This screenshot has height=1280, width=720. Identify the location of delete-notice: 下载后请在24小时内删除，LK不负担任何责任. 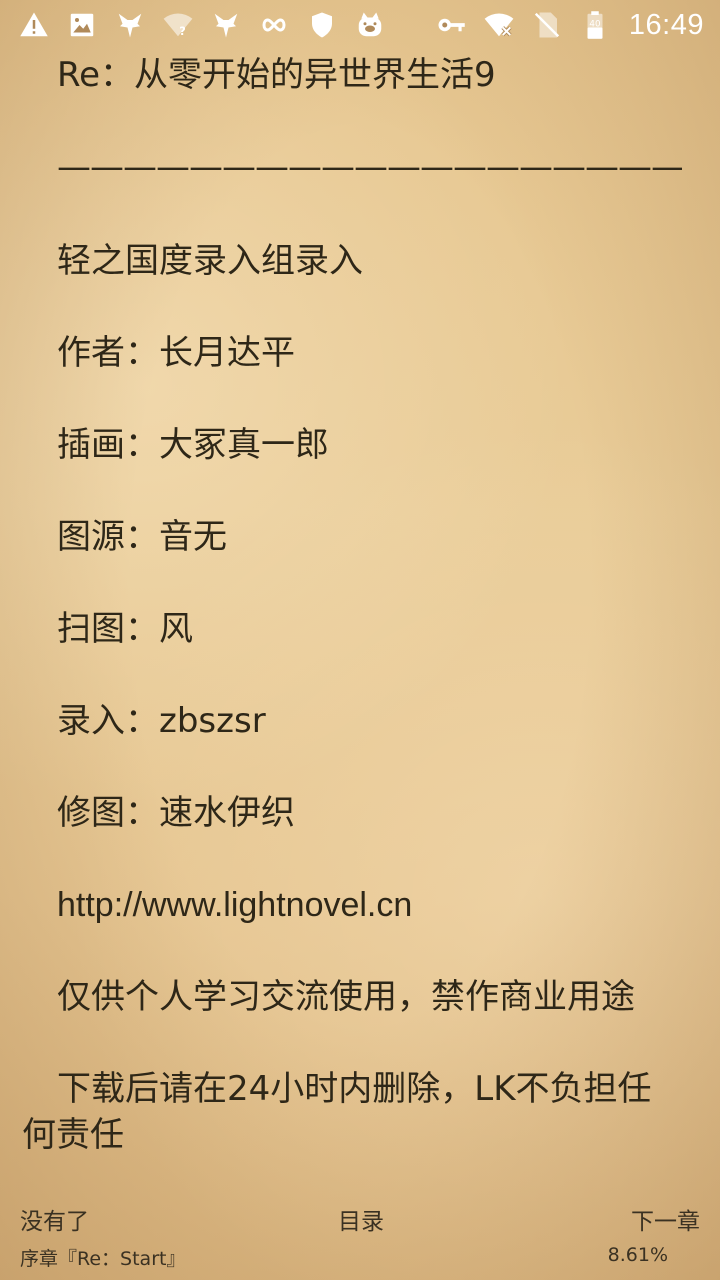
(337, 1112).